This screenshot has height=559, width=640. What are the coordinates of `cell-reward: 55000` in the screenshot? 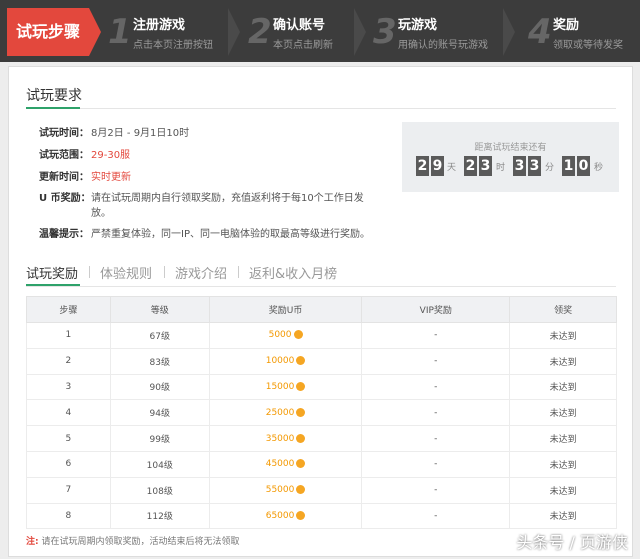 It's located at (285, 490).